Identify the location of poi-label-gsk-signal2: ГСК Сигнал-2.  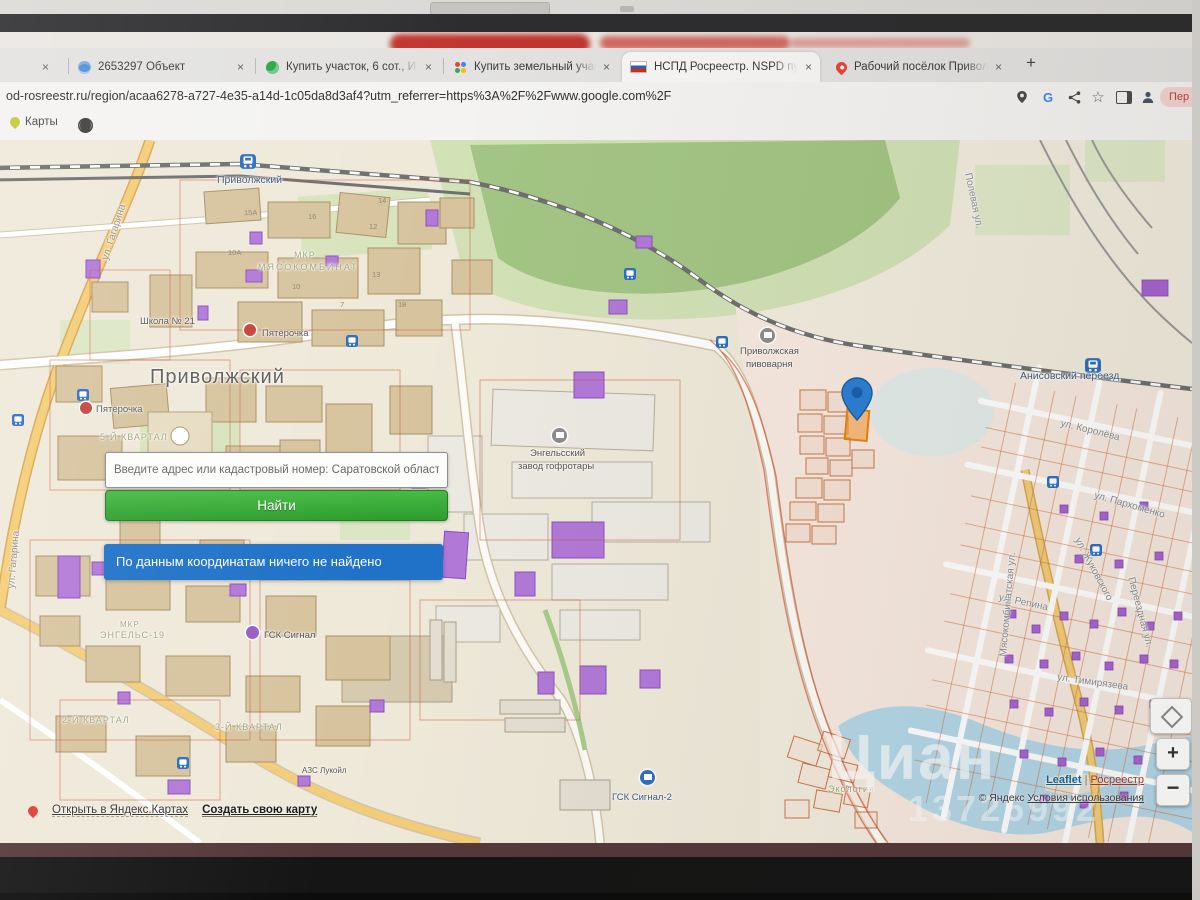
(642, 797).